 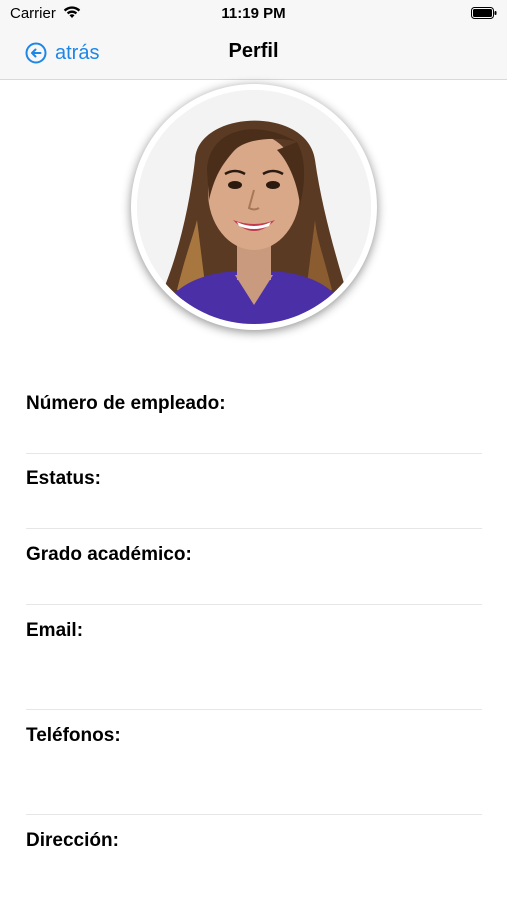 I want to click on email-label: Email:, so click(x=55, y=630).